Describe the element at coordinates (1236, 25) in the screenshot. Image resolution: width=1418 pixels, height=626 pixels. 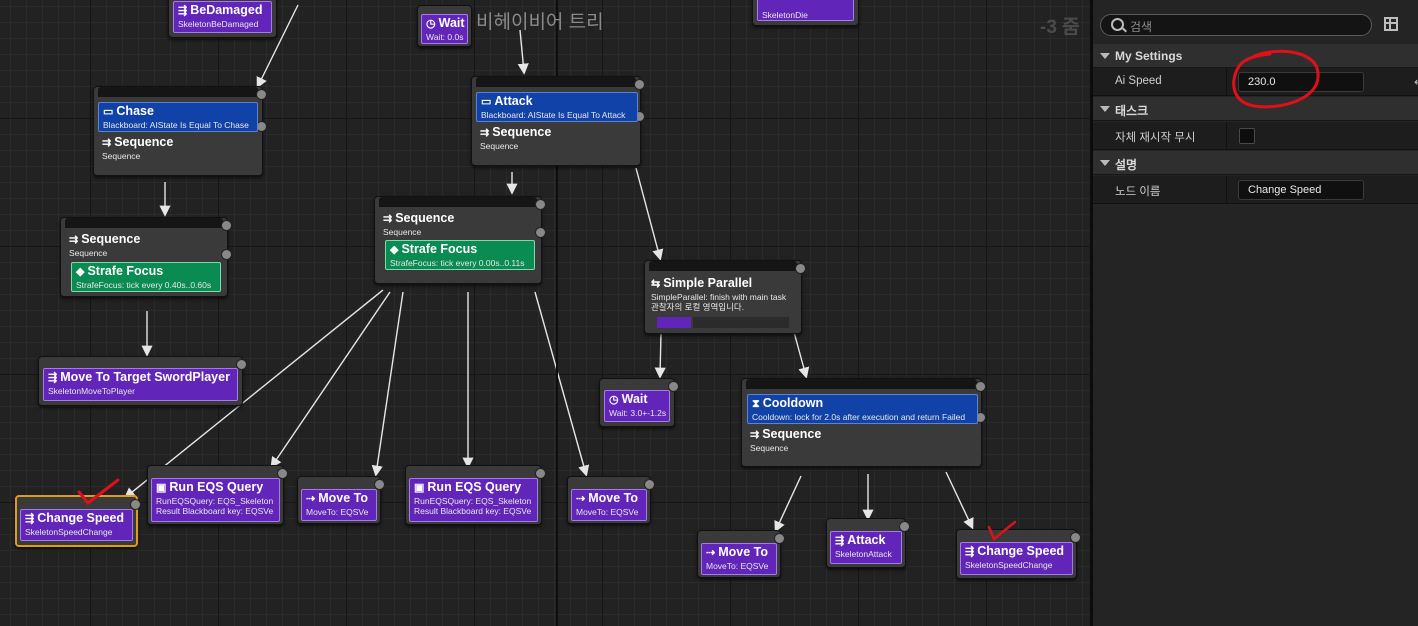
I see `search-input: 검색` at that location.